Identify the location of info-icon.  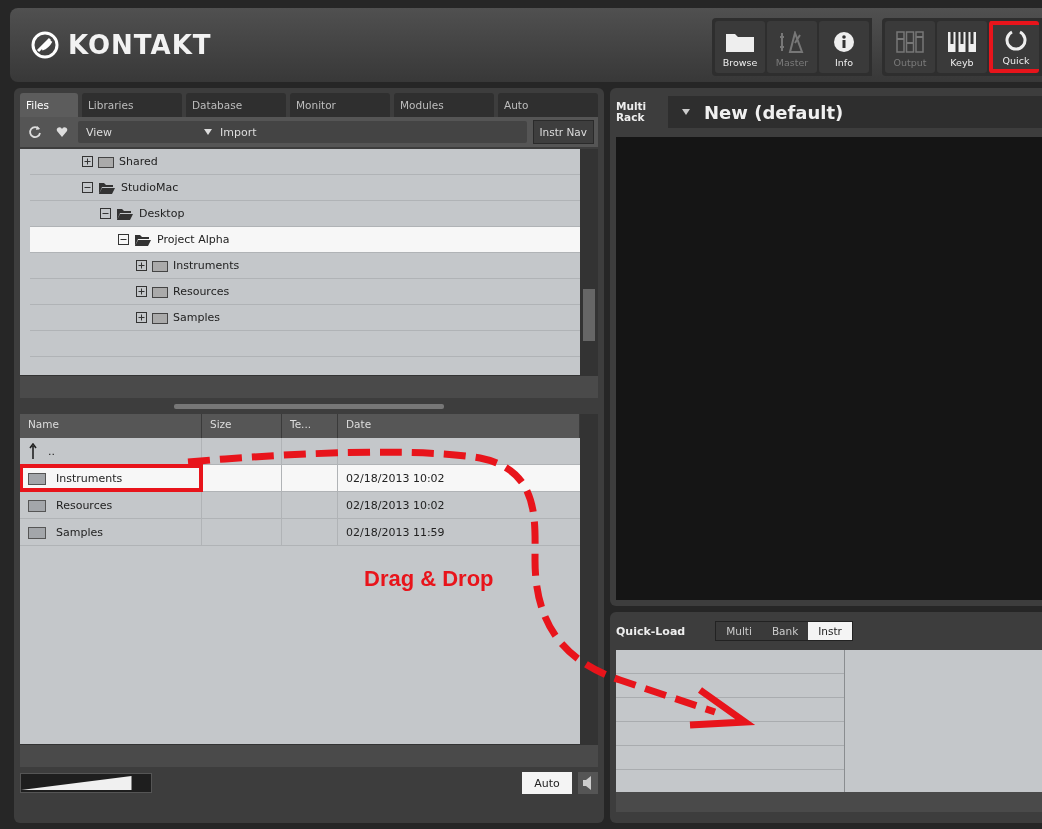
(844, 42).